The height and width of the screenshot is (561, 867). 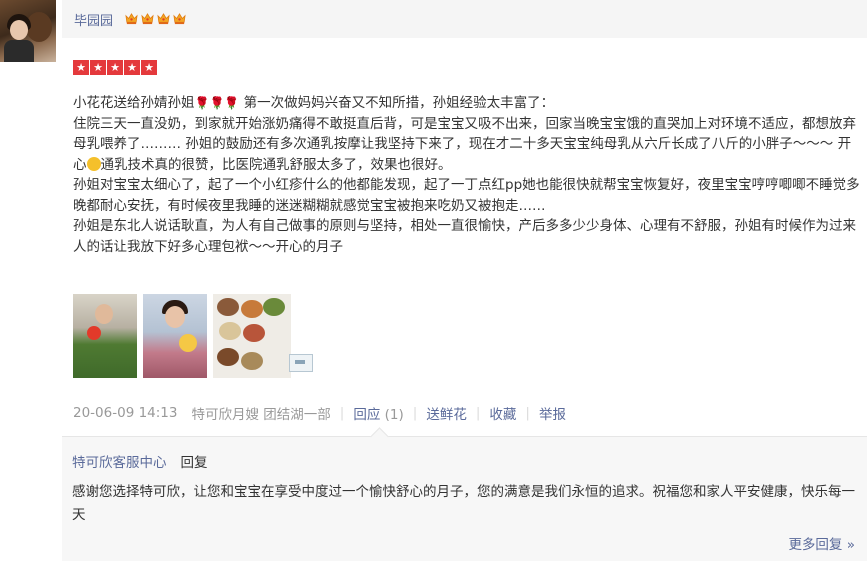 I want to click on avatar-face, so click(x=19, y=30).